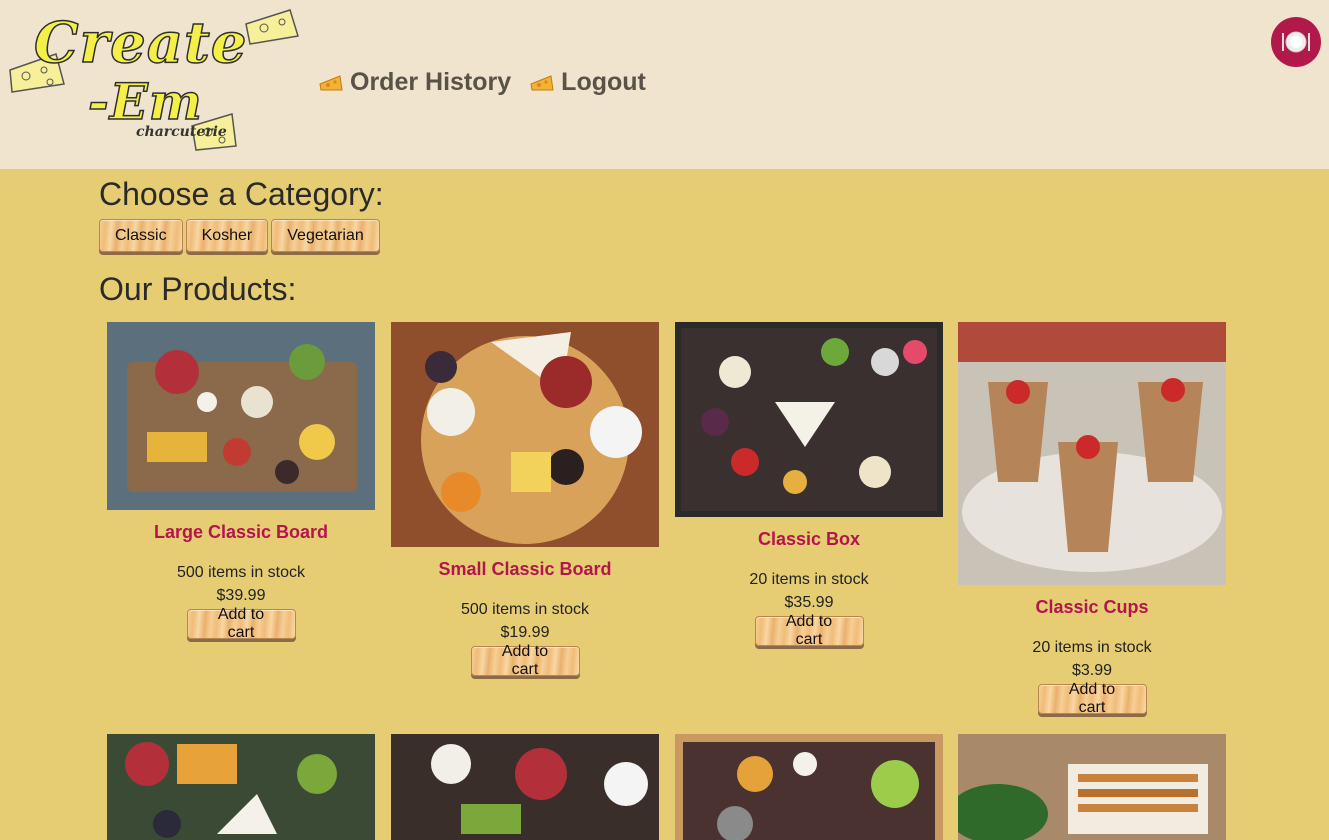 The width and height of the screenshot is (1329, 840). I want to click on product-title: Classic Cups, so click(1092, 607).